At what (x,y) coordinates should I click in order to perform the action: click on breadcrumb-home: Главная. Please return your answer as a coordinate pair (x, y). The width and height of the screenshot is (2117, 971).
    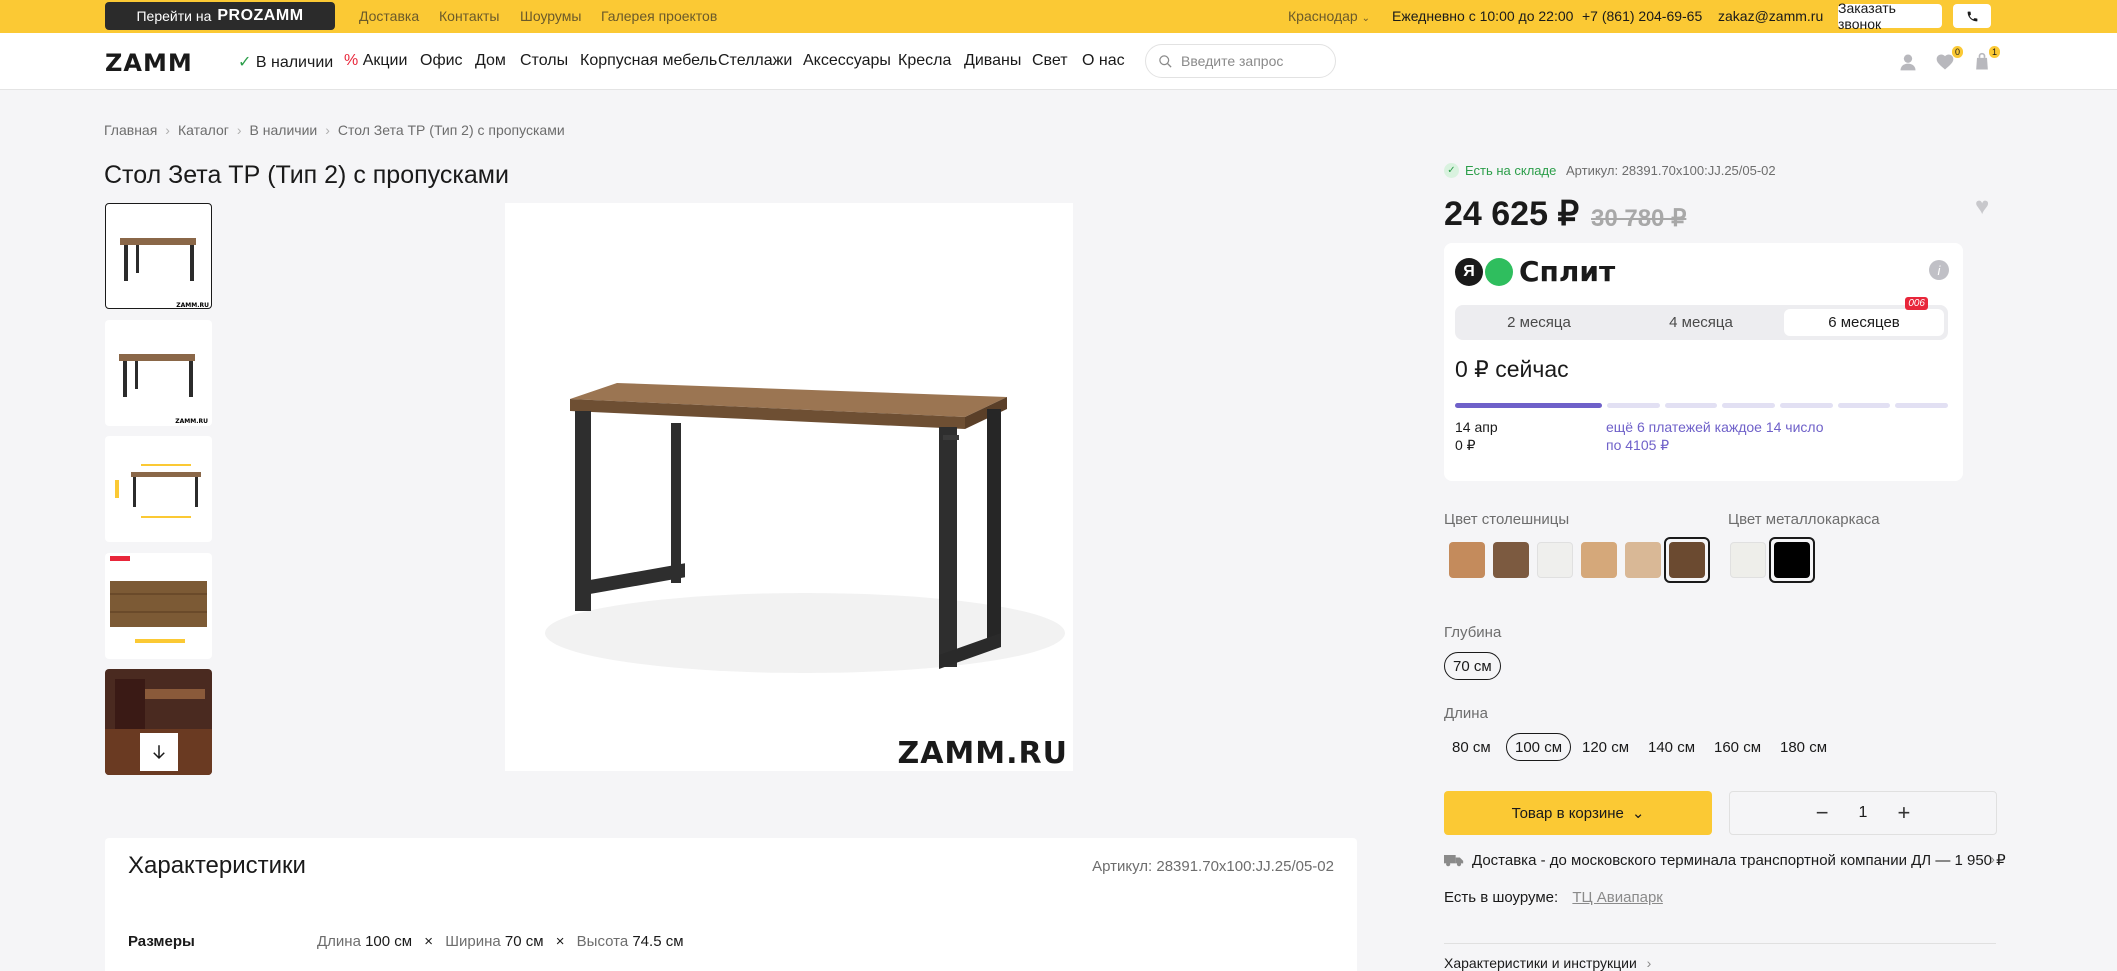
    Looking at the image, I should click on (130, 130).